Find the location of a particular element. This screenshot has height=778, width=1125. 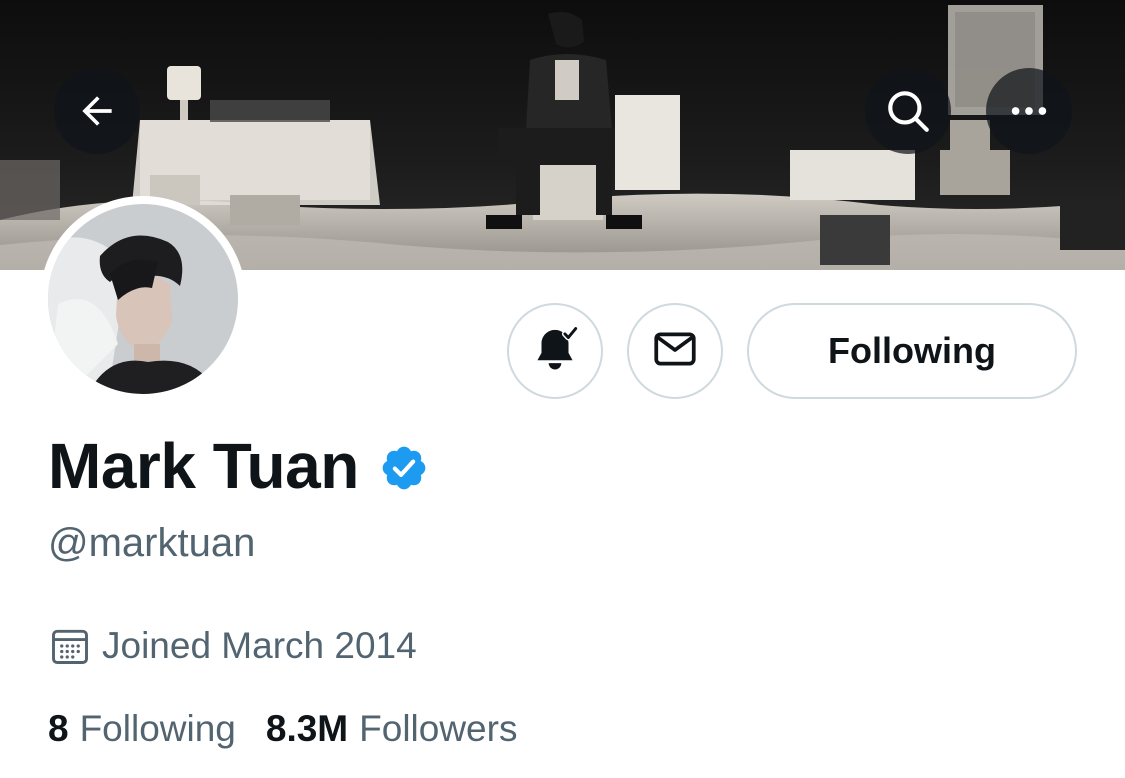

bell-check-icon is located at coordinates (555, 351).